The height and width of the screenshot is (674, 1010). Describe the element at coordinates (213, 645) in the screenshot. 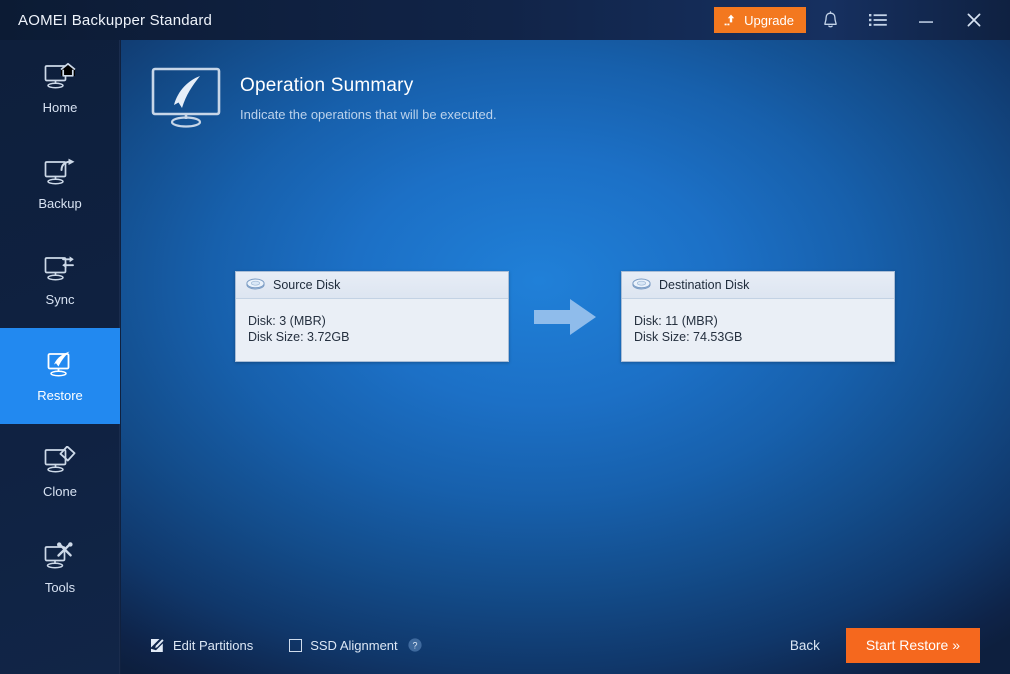

I see `edit-partitions-label: Edit Partitions` at that location.